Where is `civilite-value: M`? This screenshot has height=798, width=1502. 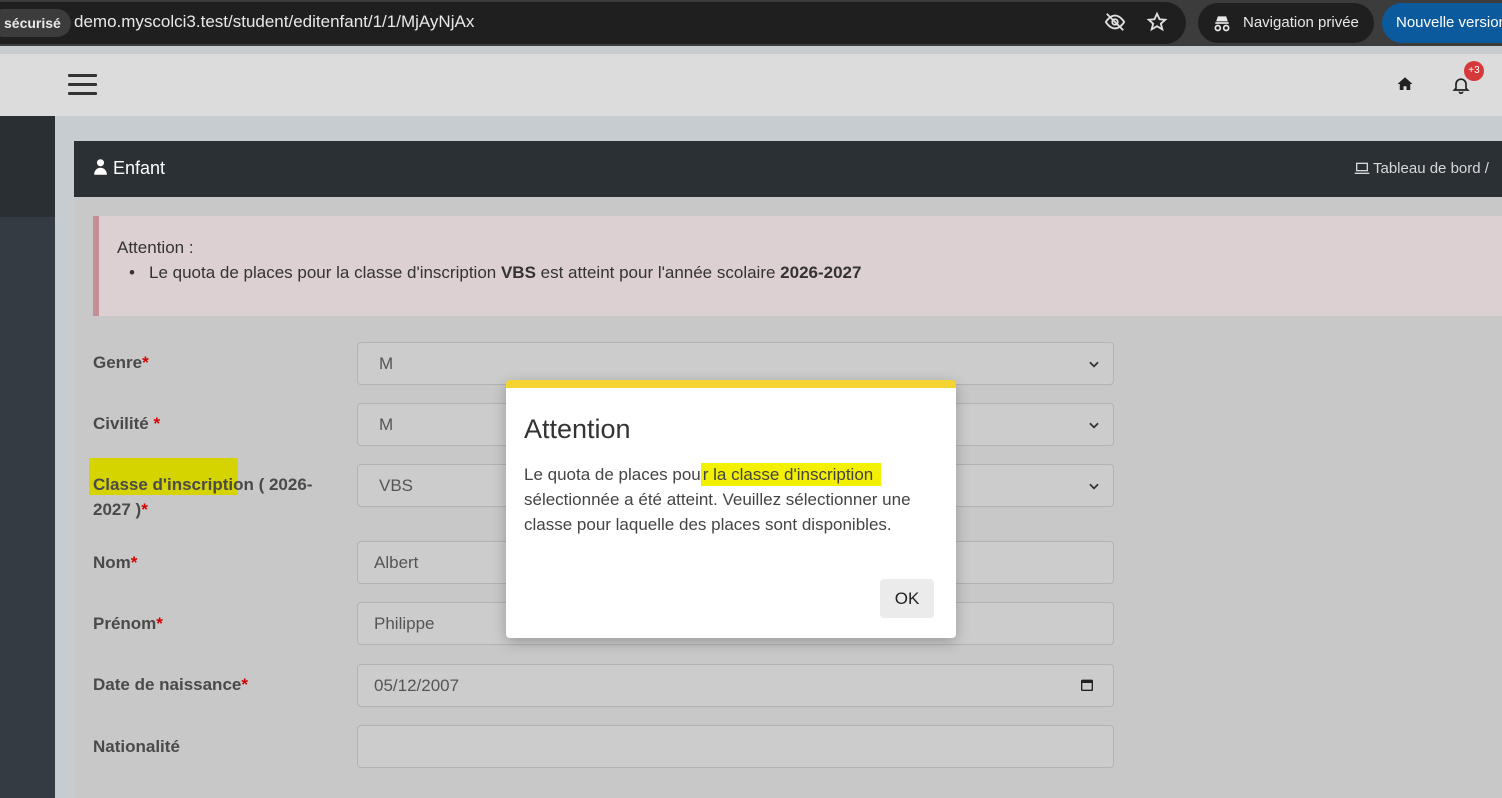 civilite-value: M is located at coordinates (386, 424).